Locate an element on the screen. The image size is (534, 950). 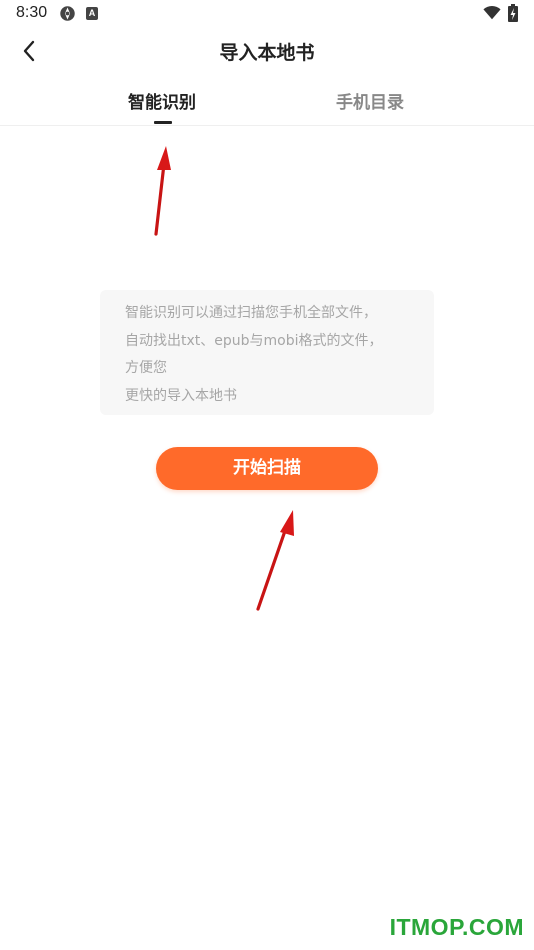
start-scan-button: 开始扫描 is located at coordinates (267, 468).